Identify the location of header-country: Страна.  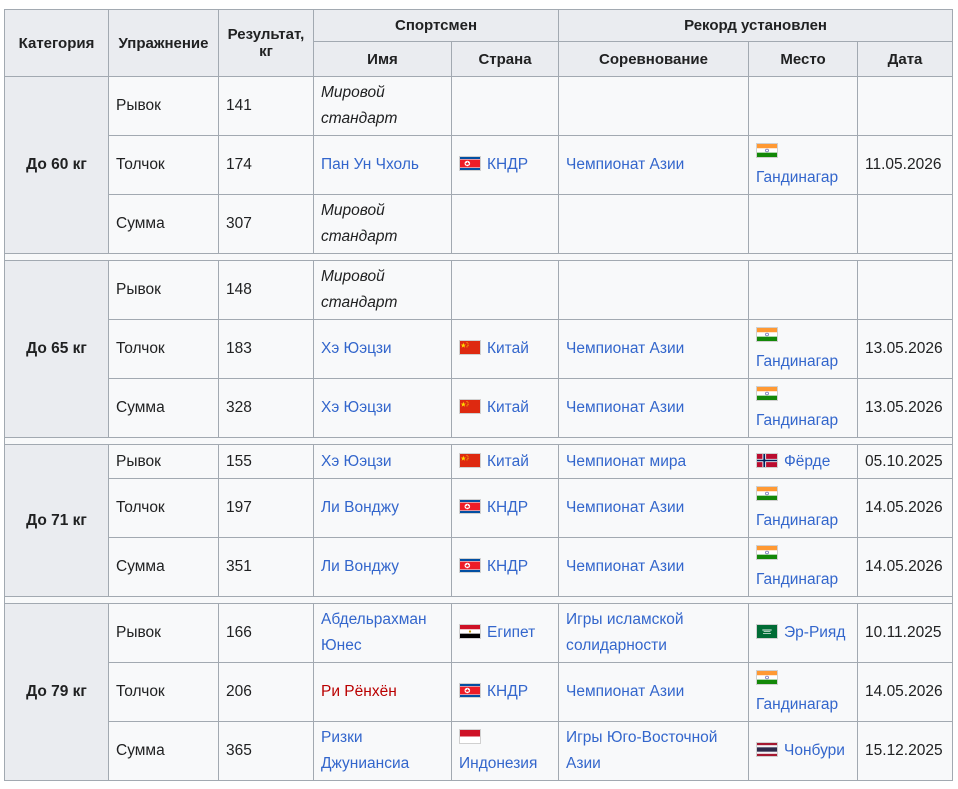
(505, 59).